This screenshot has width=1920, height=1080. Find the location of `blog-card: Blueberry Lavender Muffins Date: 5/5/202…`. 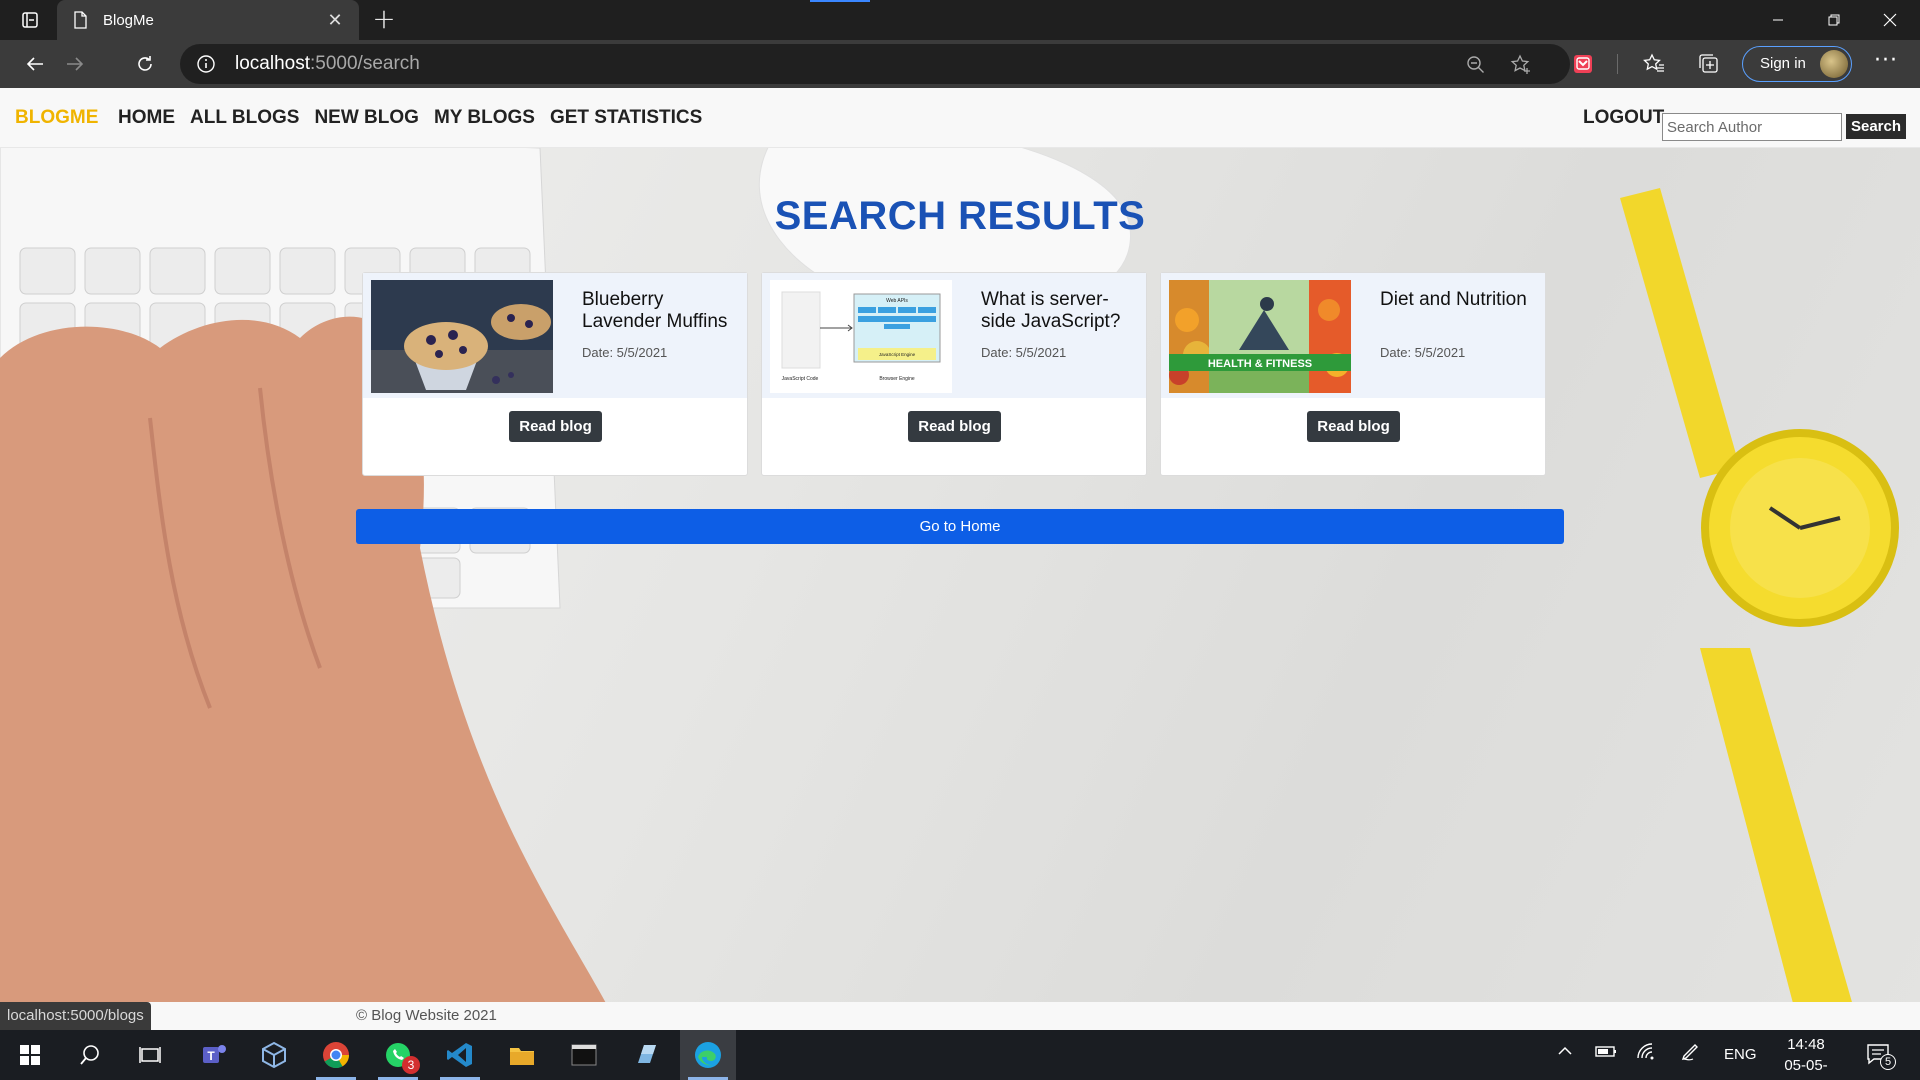

blog-card: Blueberry Lavender Muffins Date: 5/5/202… is located at coordinates (555, 374).